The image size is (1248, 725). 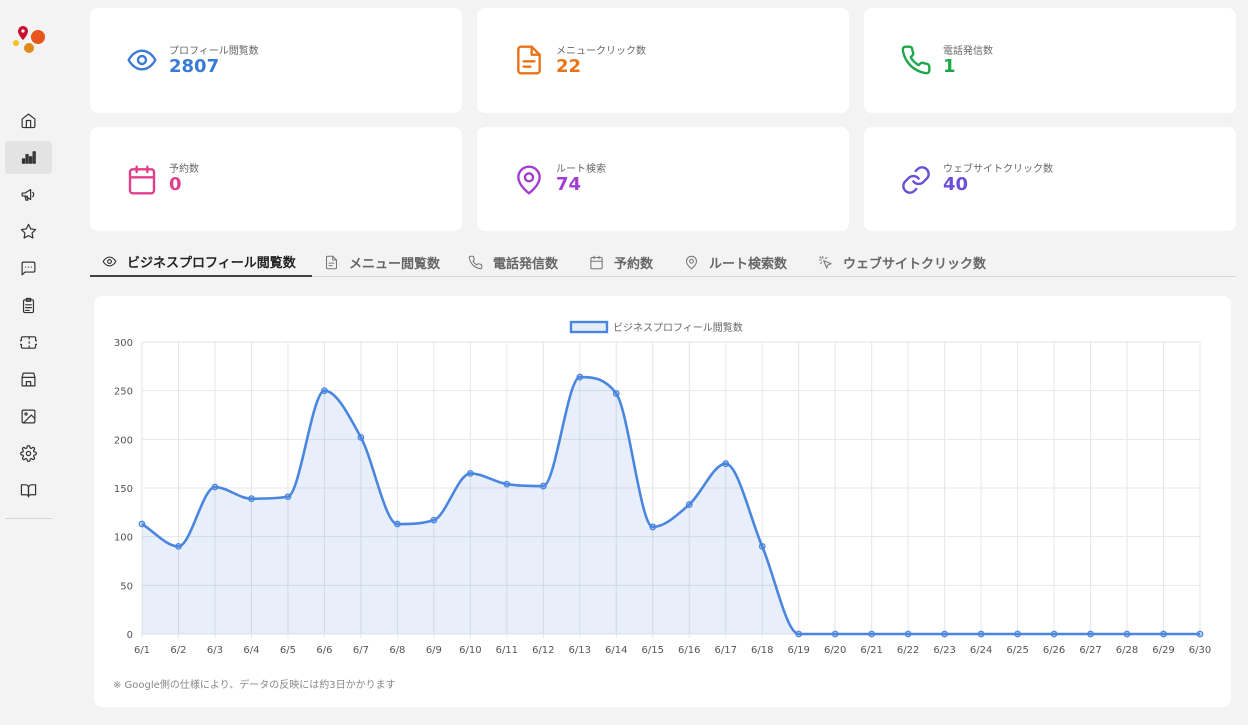 I want to click on store-icon, so click(x=28, y=379).